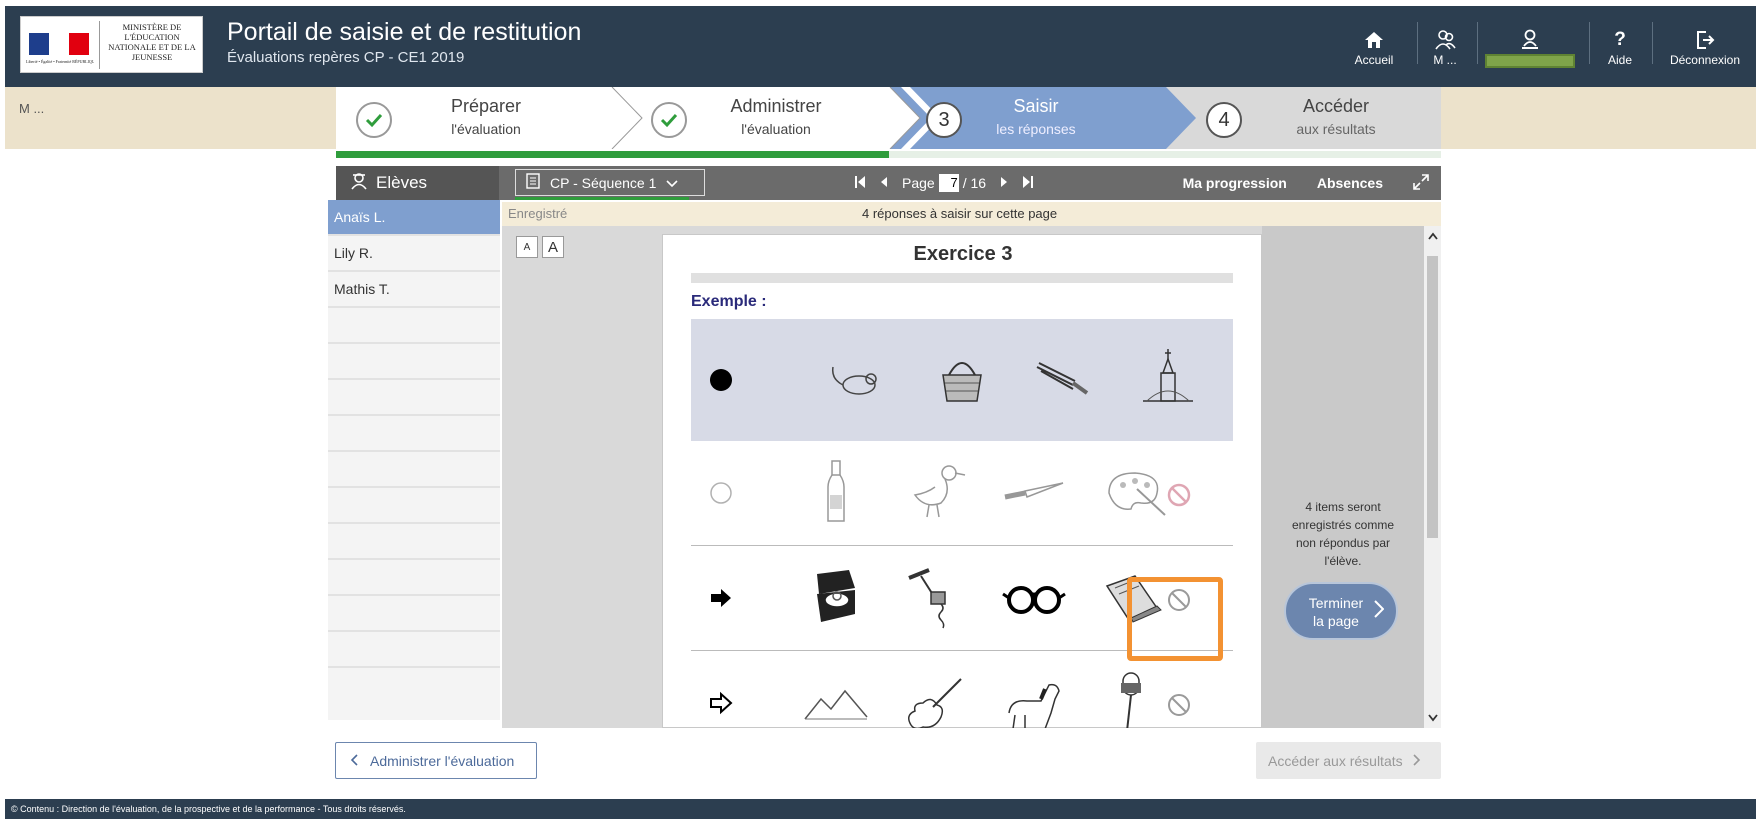 This screenshot has width=1761, height=819. What do you see at coordinates (436, 760) in the screenshot?
I see `back-button: Administrer l'évaluation` at bounding box center [436, 760].